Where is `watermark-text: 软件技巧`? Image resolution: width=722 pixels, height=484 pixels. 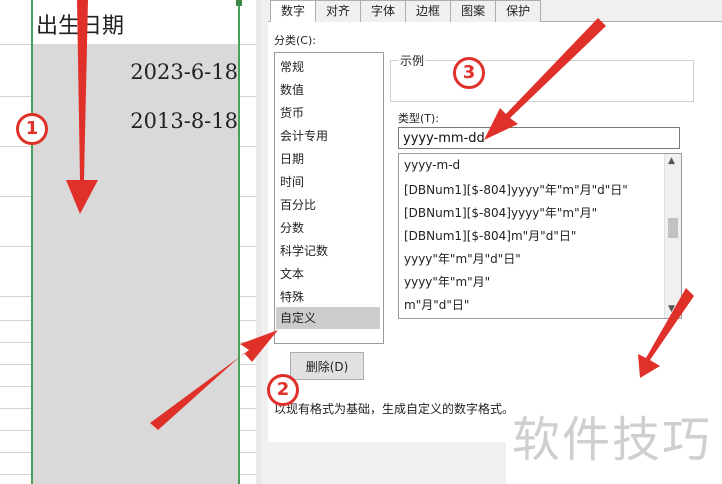 watermark-text: 软件技巧 is located at coordinates (612, 440).